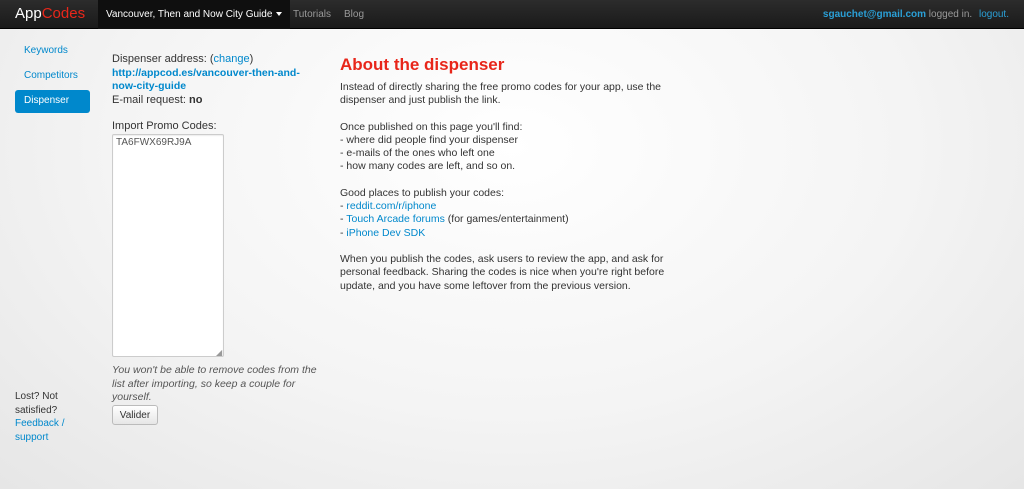 This screenshot has height=489, width=1024. Describe the element at coordinates (219, 352) in the screenshot. I see `resize-grip-icon: ◢` at that location.